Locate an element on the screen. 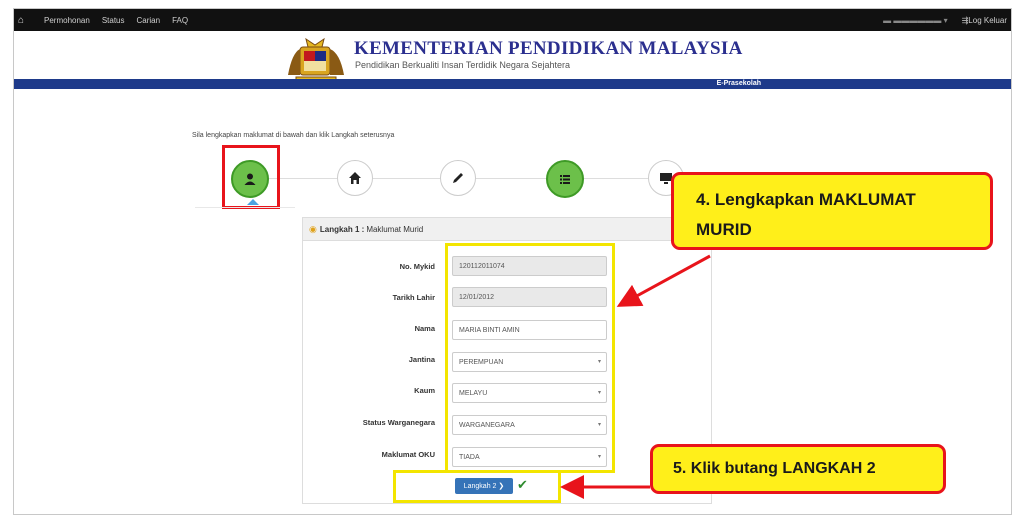 The height and width of the screenshot is (523, 1024). logout-label: Log Keluar is located at coordinates (987, 20).